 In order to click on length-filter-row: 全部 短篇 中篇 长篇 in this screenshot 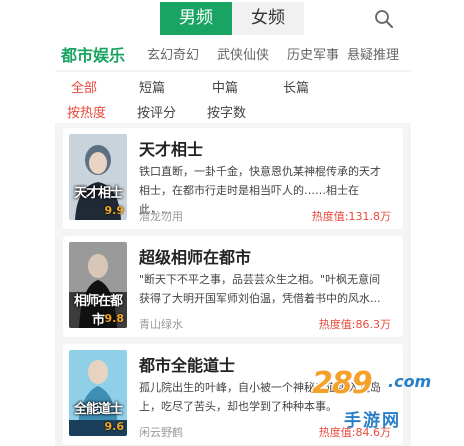, I will do `click(233, 85)`.